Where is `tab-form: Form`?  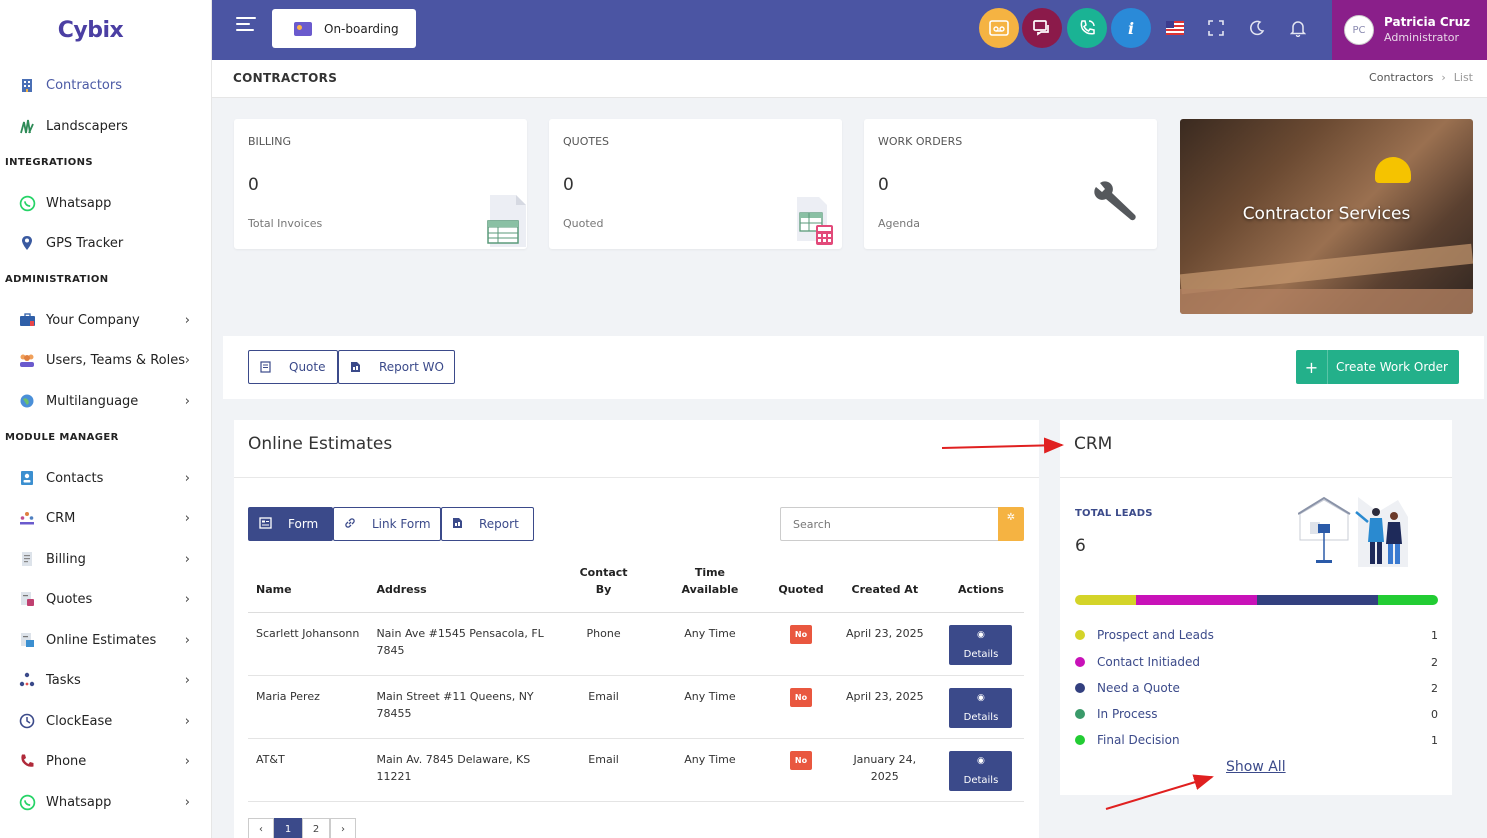 tab-form: Form is located at coordinates (290, 524).